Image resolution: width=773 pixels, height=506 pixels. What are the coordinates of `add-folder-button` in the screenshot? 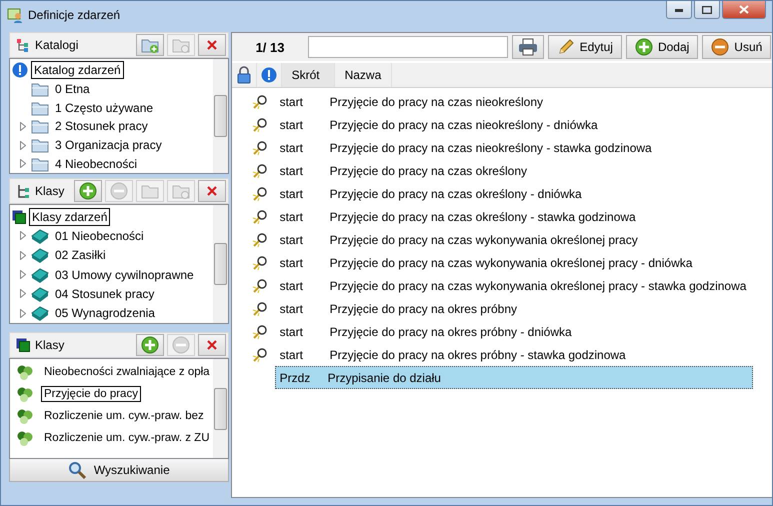 It's located at (150, 45).